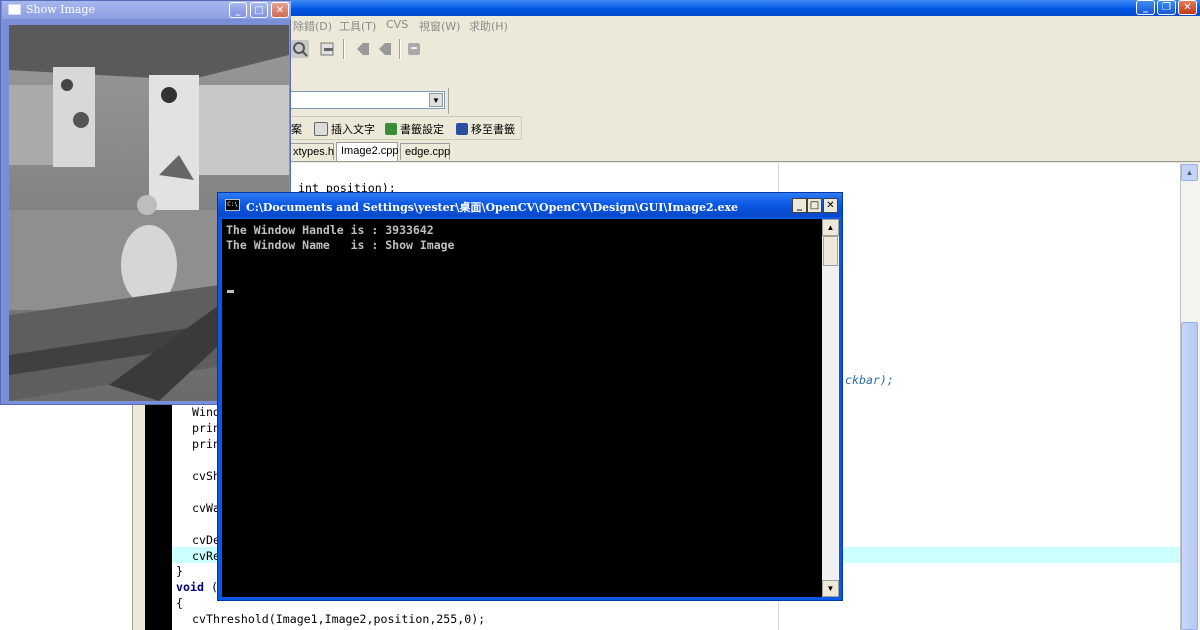 The width and height of the screenshot is (1200, 630). I want to click on menu-tools: 工具(T), so click(357, 26).